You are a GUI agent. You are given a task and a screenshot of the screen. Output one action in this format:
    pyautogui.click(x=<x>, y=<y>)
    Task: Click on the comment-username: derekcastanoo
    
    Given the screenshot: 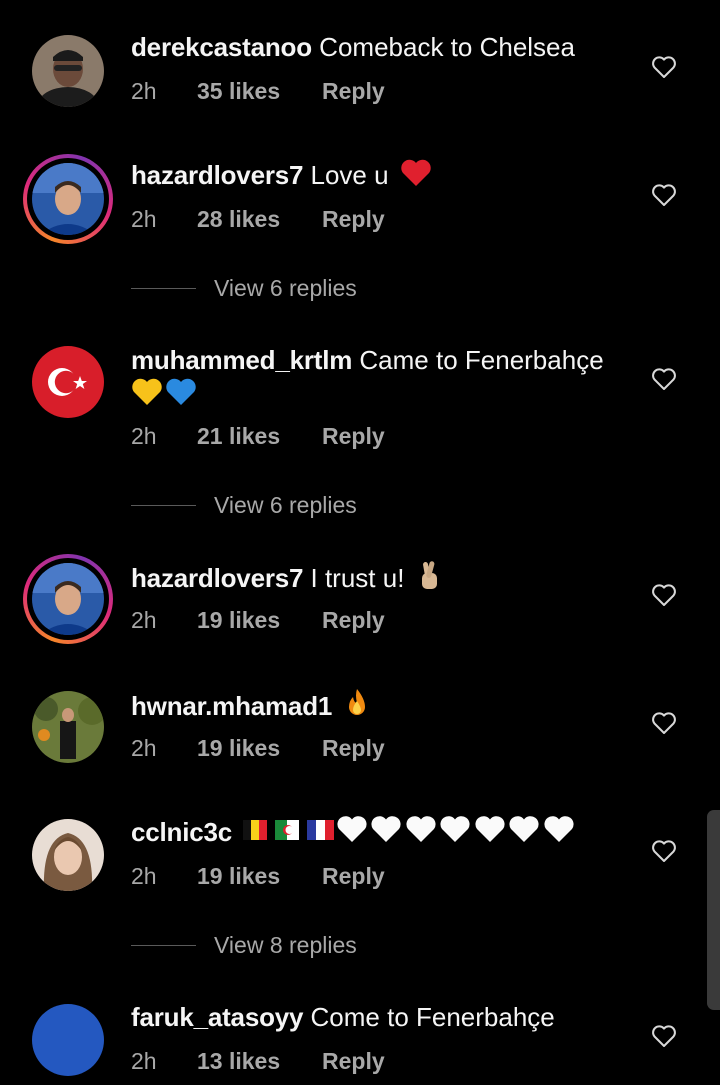 What is the action you would take?
    pyautogui.click(x=221, y=47)
    